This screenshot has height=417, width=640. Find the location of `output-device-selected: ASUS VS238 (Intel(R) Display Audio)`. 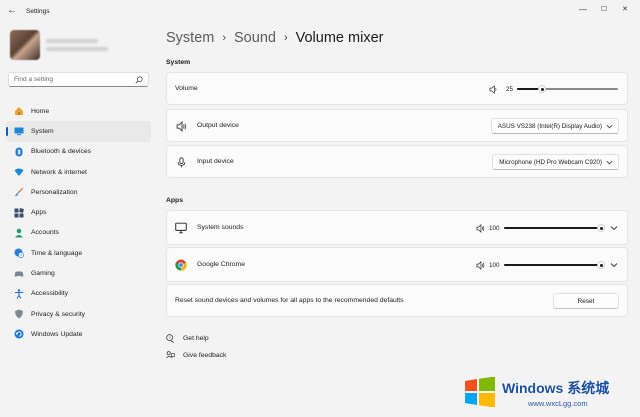

output-device-selected: ASUS VS238 (Intel(R) Display Audio) is located at coordinates (549, 126).